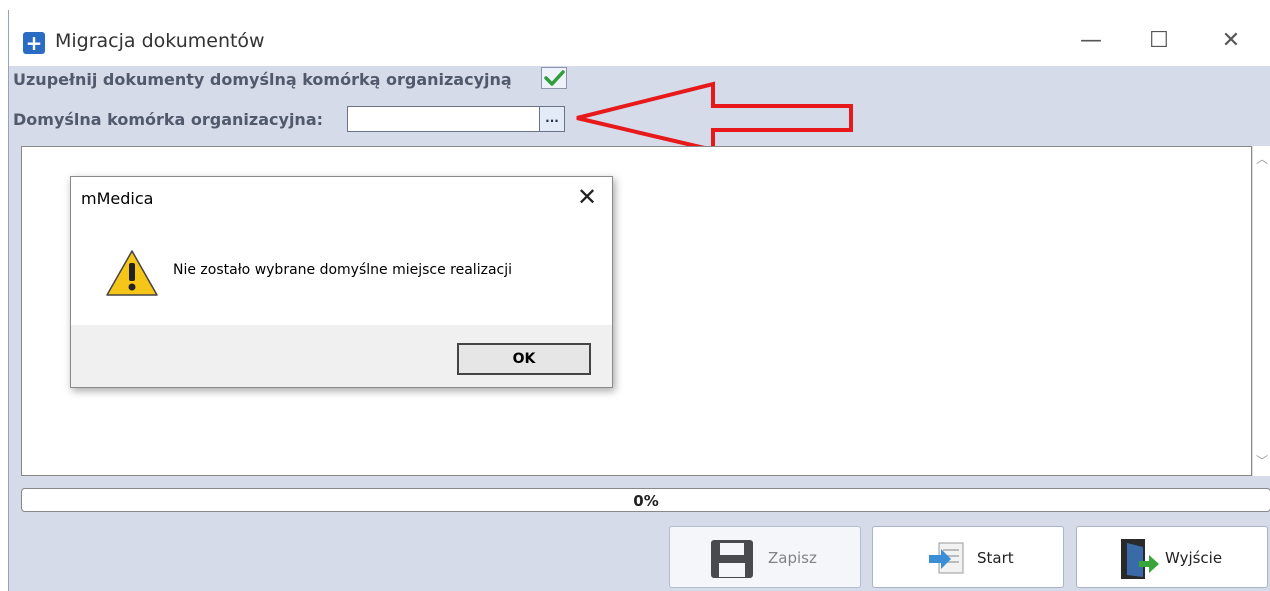 The width and height of the screenshot is (1270, 591). Describe the element at coordinates (635, 5) in the screenshot. I see `top-strip` at that location.